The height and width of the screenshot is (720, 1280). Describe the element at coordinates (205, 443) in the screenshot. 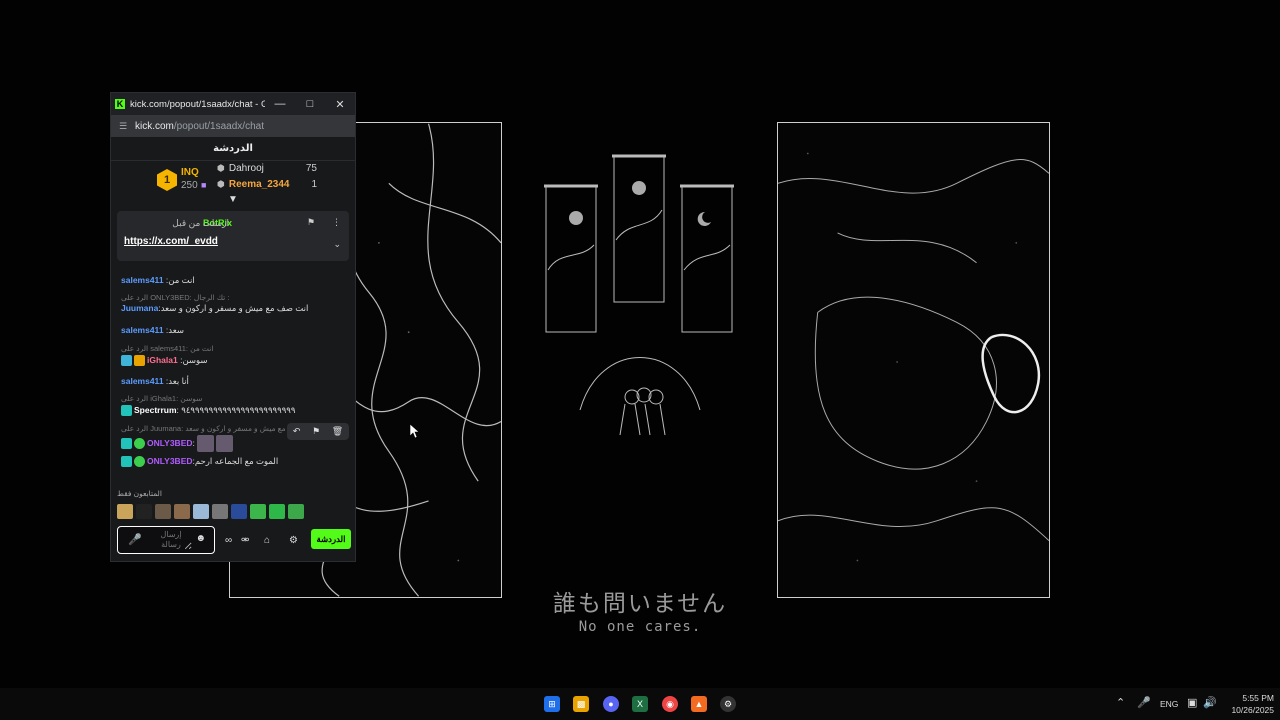

I see `chat-emote` at that location.